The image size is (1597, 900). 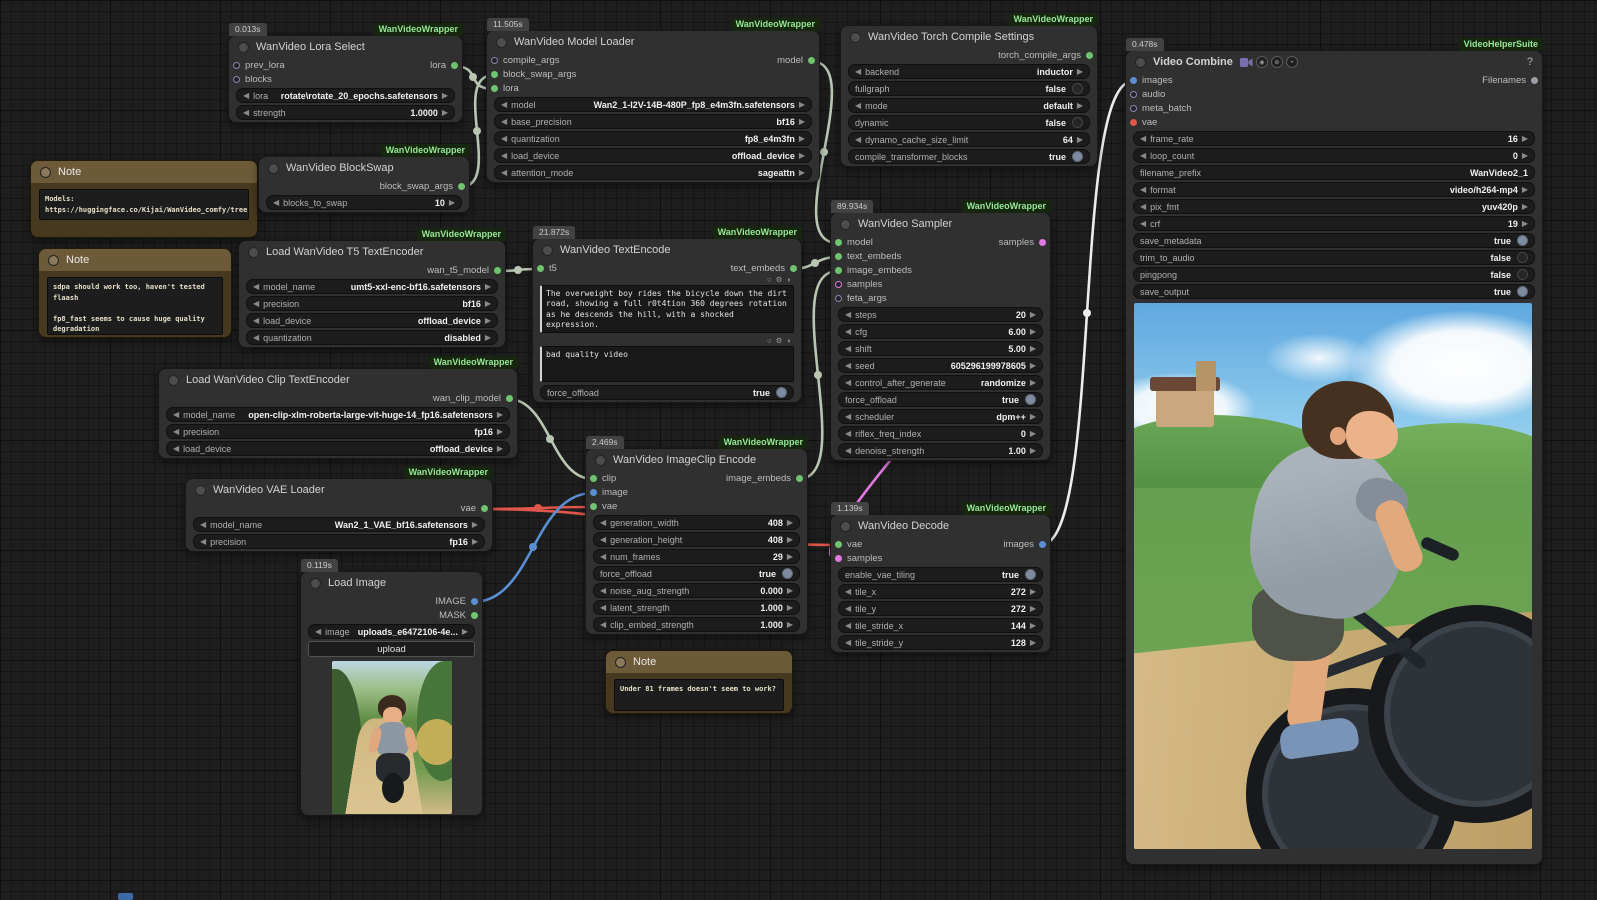 I want to click on toggle-off, so click(x=1522, y=274).